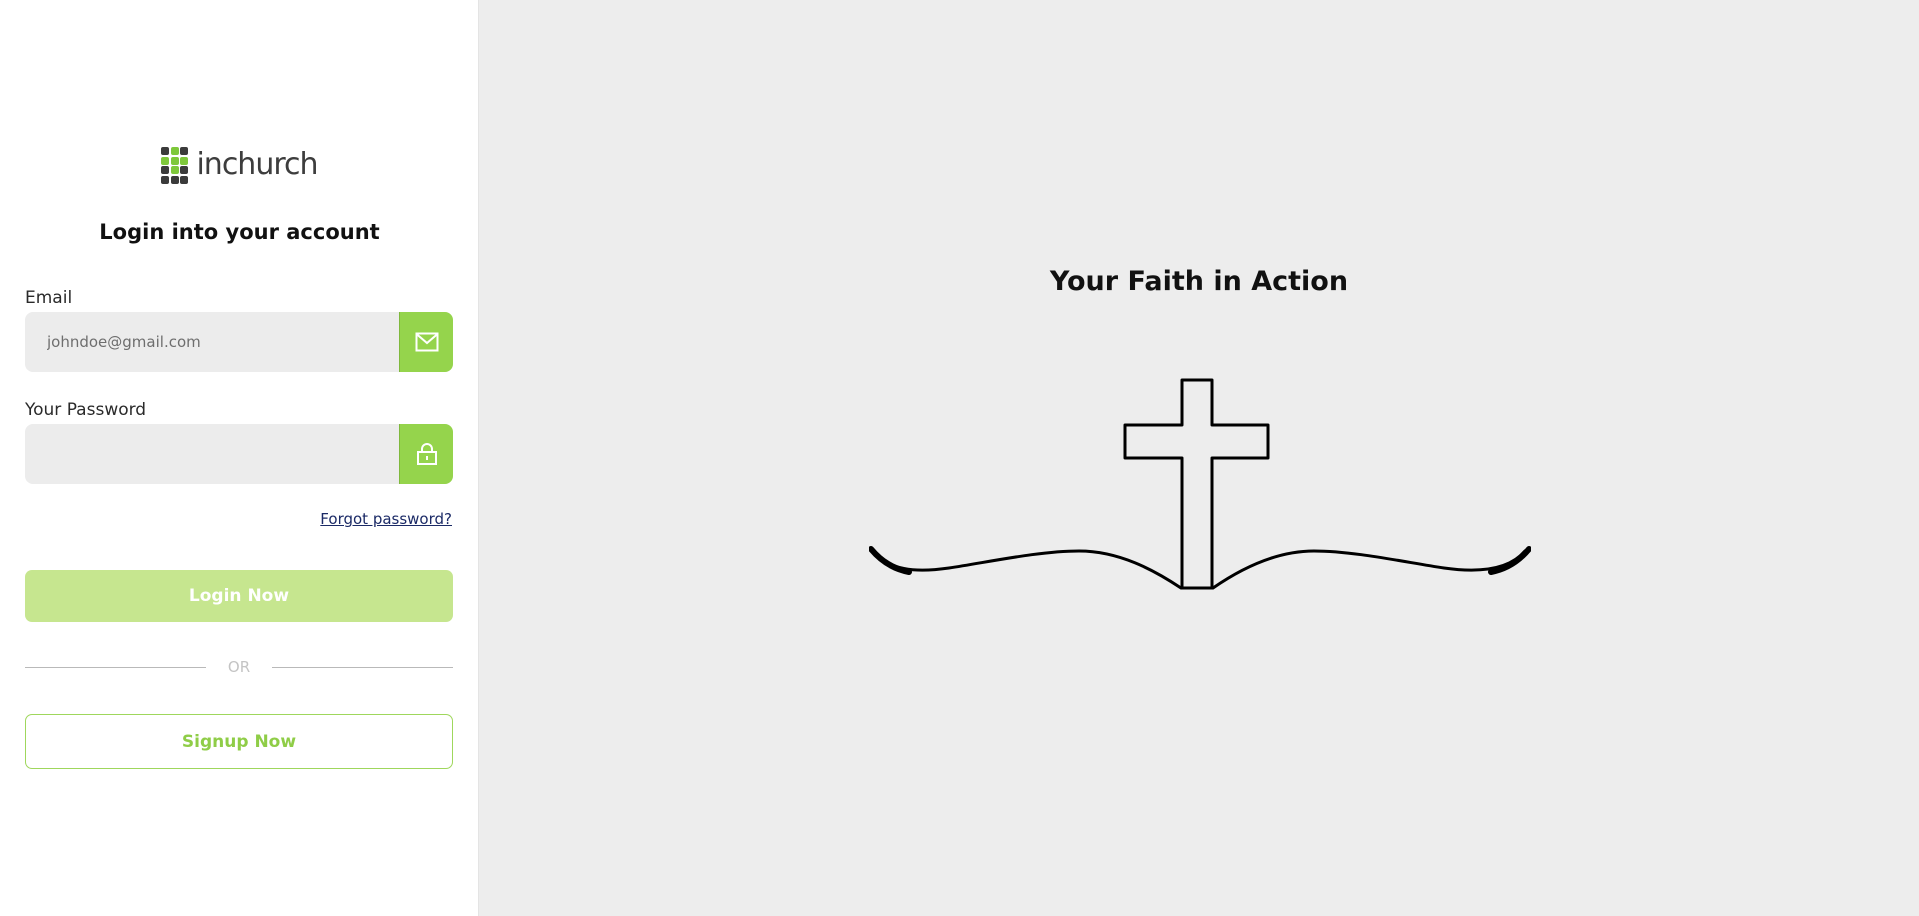 The height and width of the screenshot is (916, 1919). What do you see at coordinates (239, 741) in the screenshot?
I see `signup-button: Signup Now` at bounding box center [239, 741].